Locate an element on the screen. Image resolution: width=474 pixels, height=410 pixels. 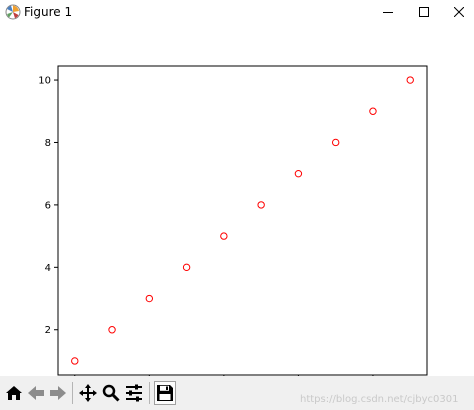
y-tick-label: 6 is located at coordinates (48, 205).